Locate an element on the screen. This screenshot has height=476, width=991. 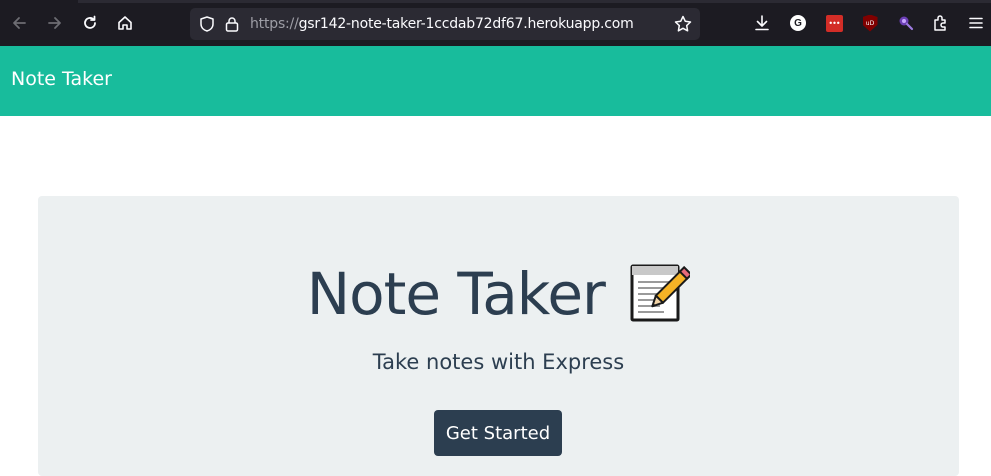
lastpass-extension-icon: ••• is located at coordinates (834, 23).